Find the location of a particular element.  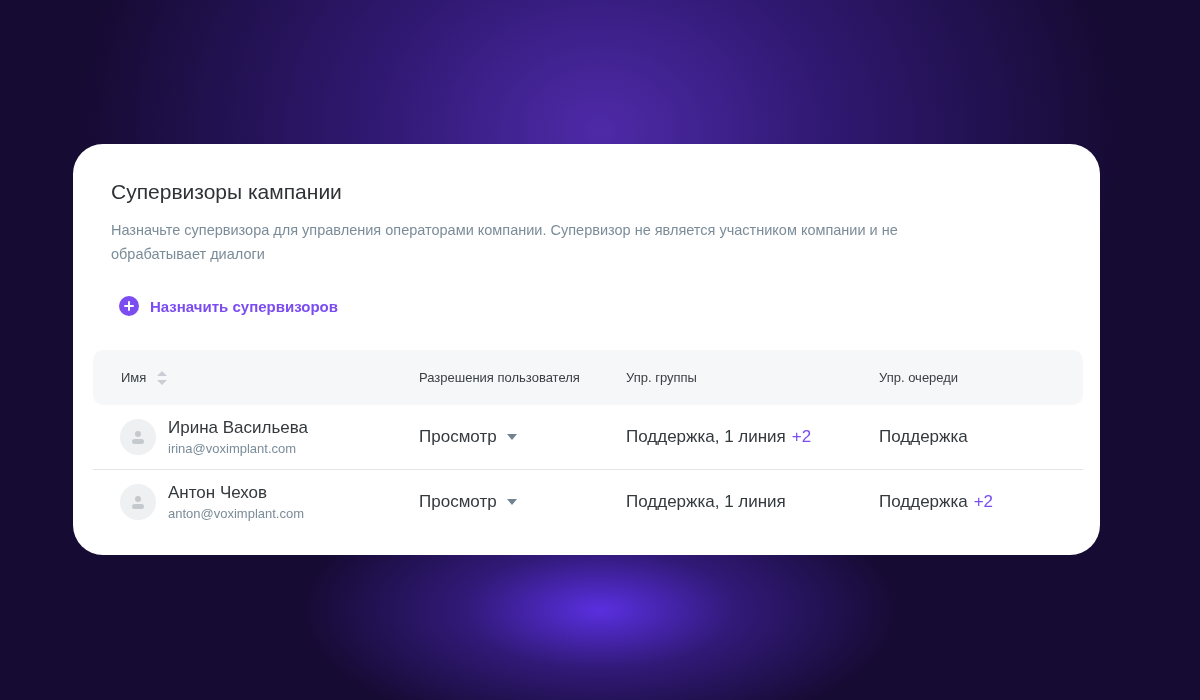

assign-supervisors-button: Назначить супервизоров is located at coordinates (228, 306).